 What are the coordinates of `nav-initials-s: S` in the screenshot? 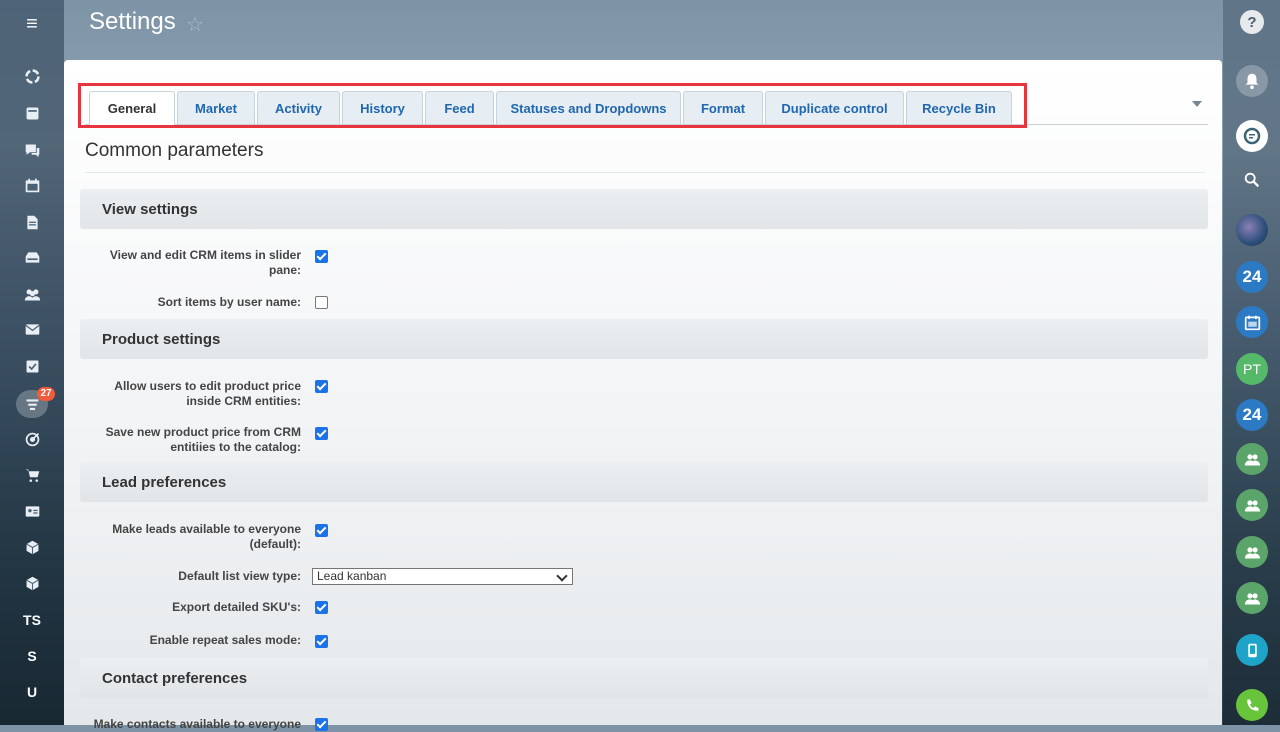 It's located at (32, 656).